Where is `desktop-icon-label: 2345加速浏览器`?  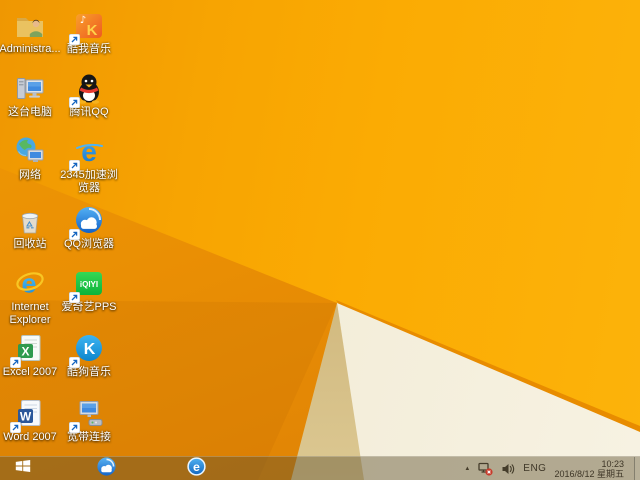
desktop-icon-label: 2345加速浏览器 is located at coordinates (89, 181).